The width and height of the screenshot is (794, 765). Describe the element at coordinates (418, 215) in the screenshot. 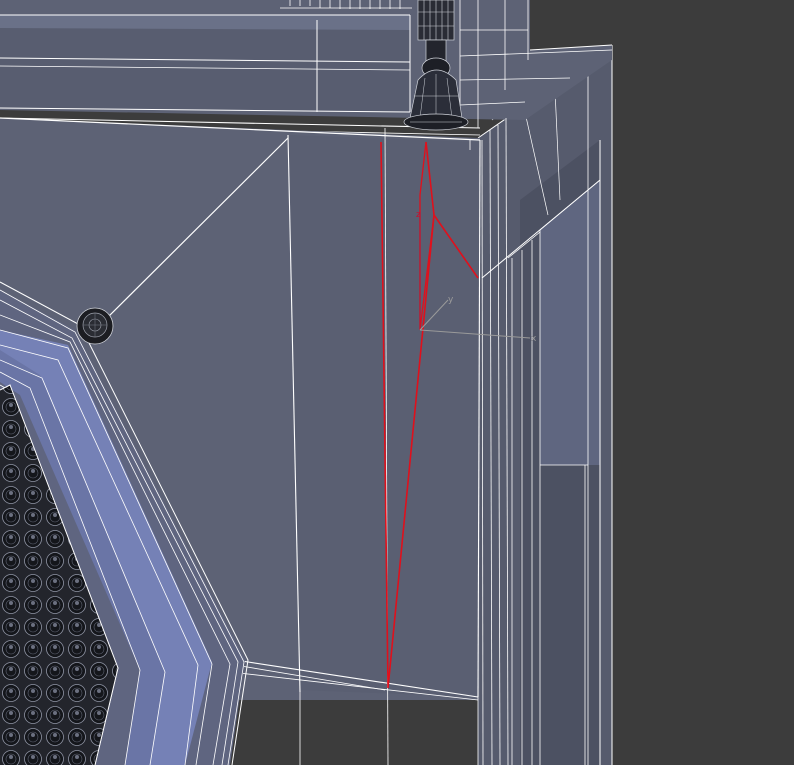

I see `gizmo-z-label: z` at that location.